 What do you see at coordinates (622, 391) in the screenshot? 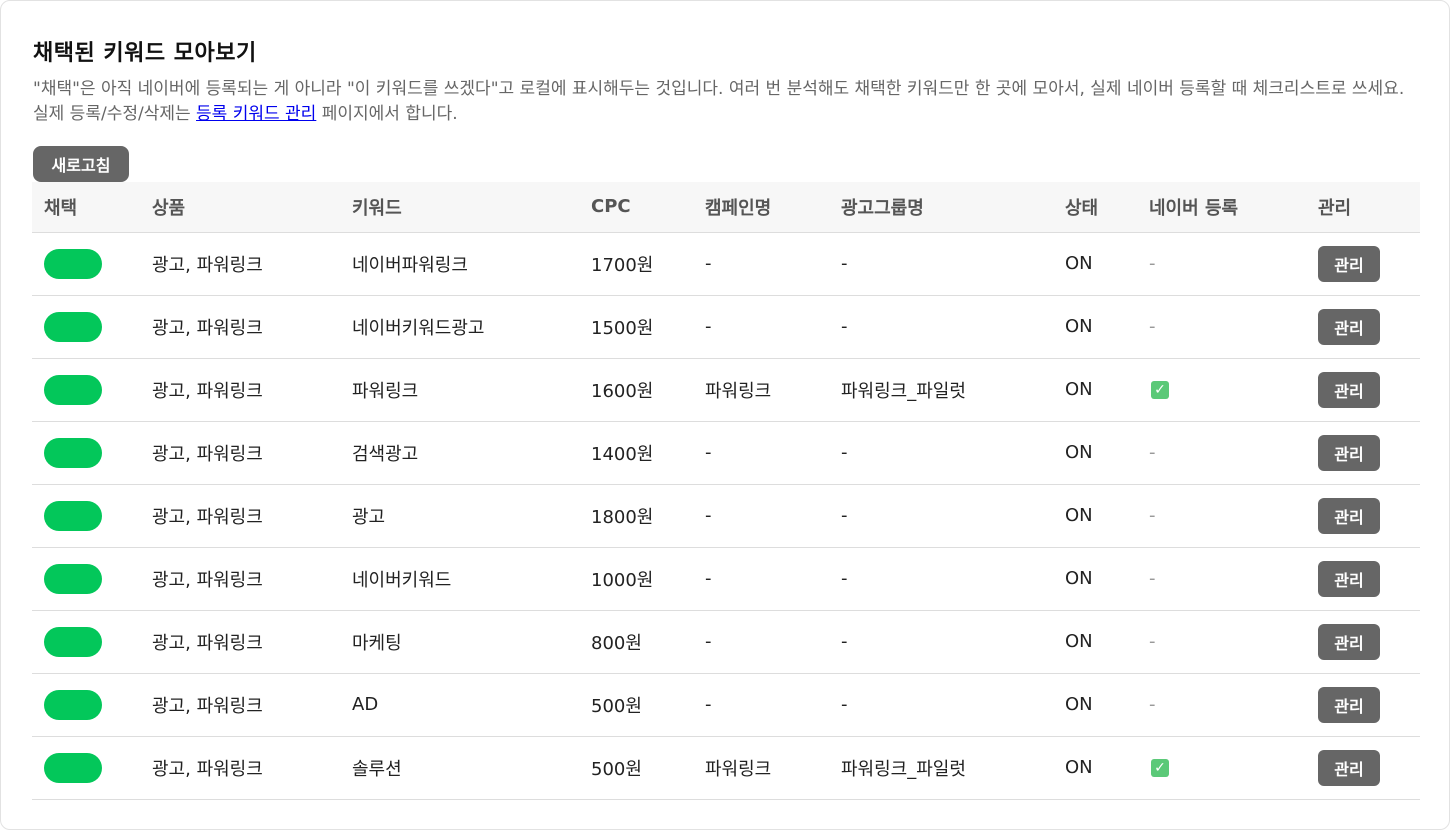
I see `cpc-cell: 1600원` at bounding box center [622, 391].